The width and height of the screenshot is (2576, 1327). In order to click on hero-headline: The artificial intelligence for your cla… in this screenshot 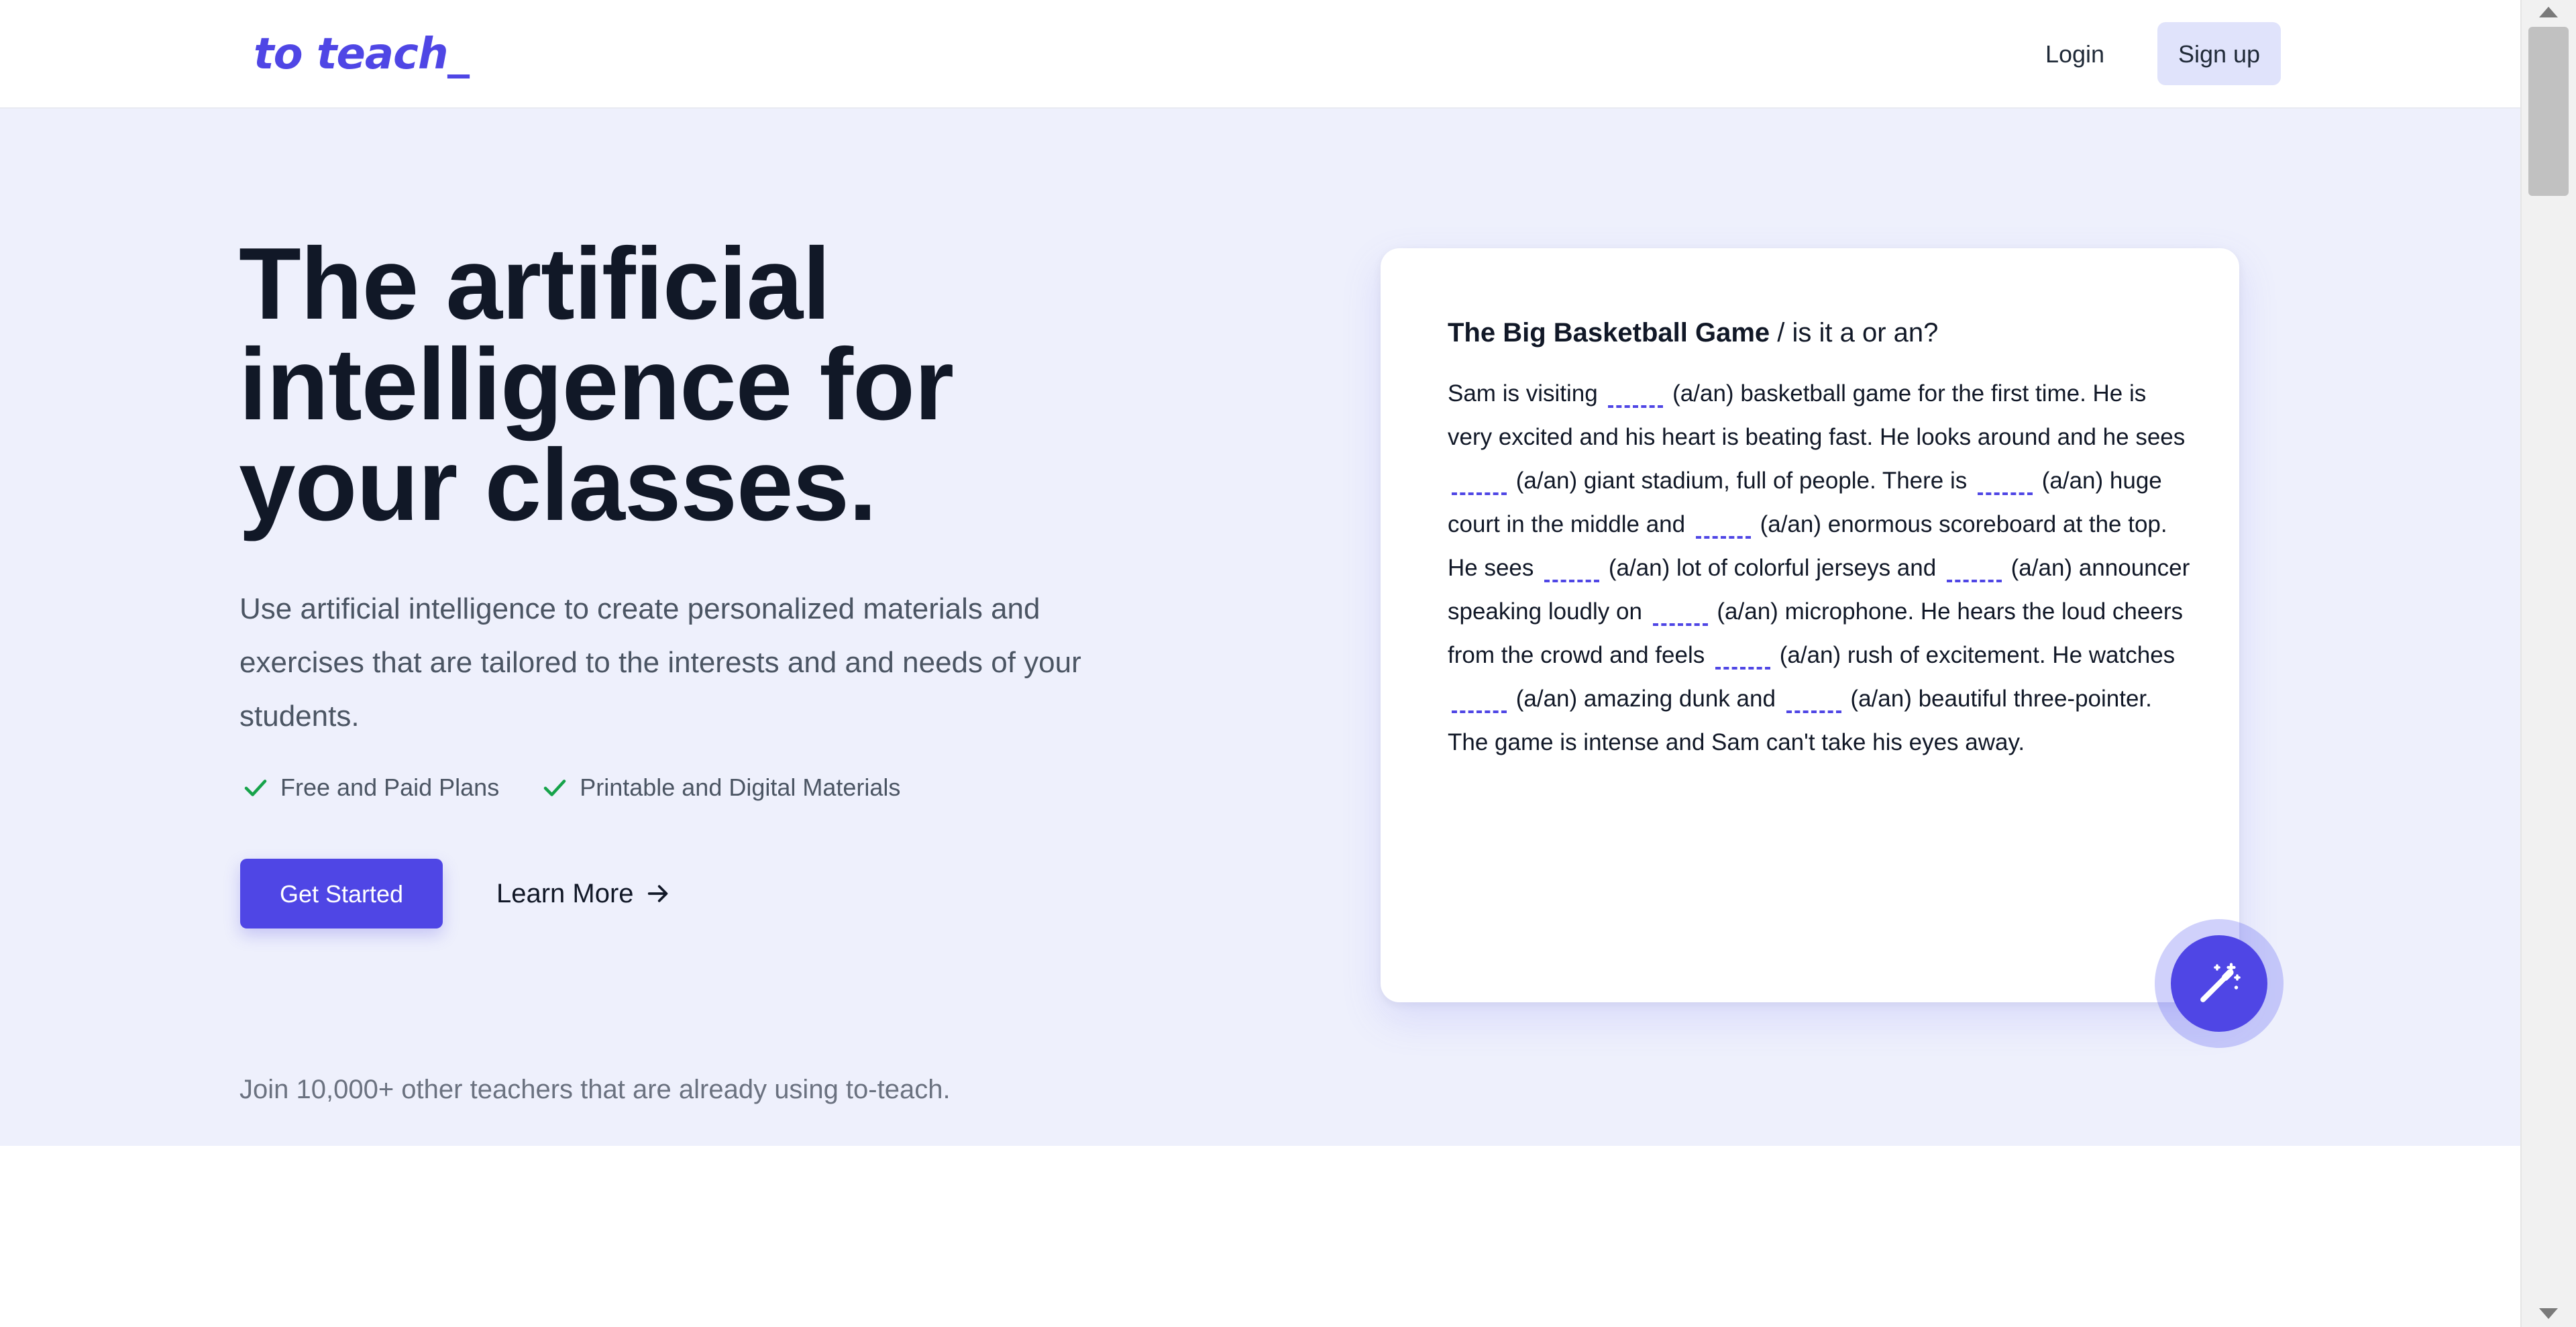, I will do `click(596, 384)`.